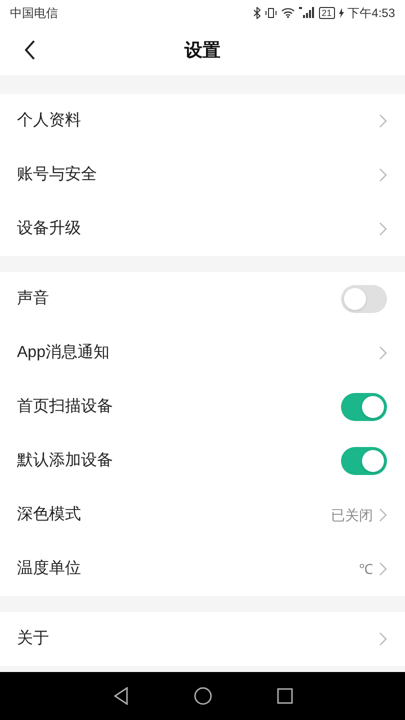  I want to click on setting-label: 声音, so click(33, 298).